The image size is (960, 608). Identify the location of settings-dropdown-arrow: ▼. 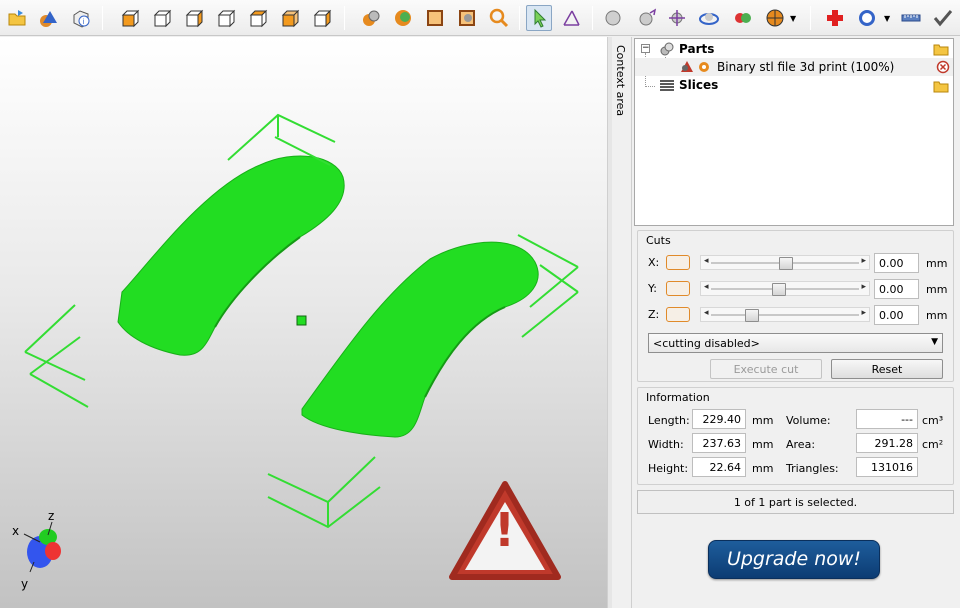
(887, 18).